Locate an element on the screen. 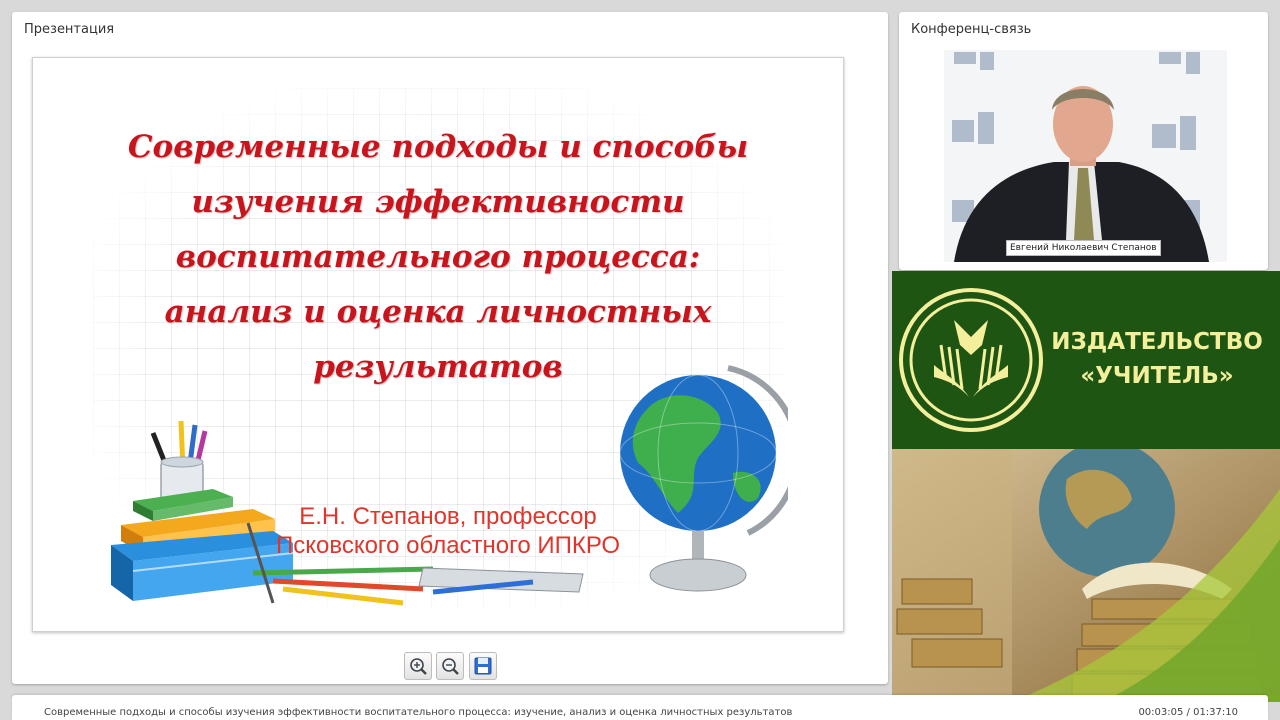  presentation-panel-title: Презентация is located at coordinates (69, 29).